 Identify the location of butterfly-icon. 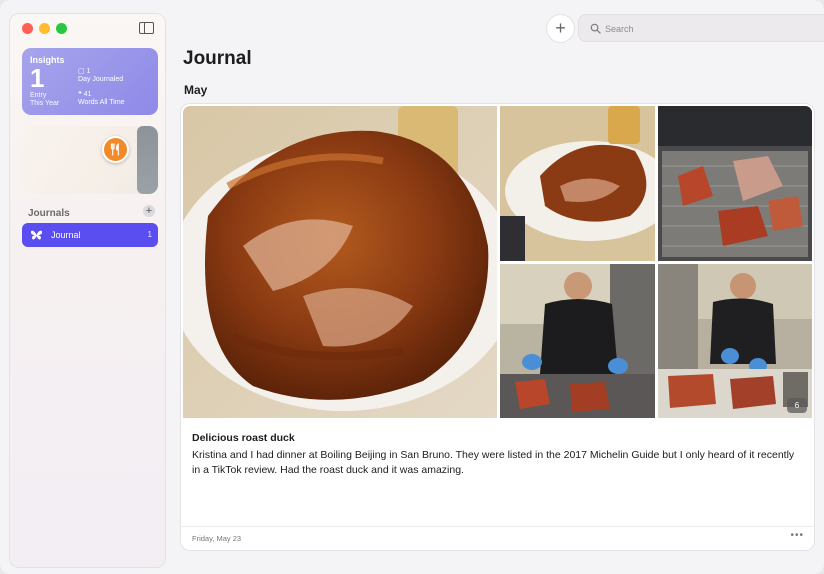
(36, 235).